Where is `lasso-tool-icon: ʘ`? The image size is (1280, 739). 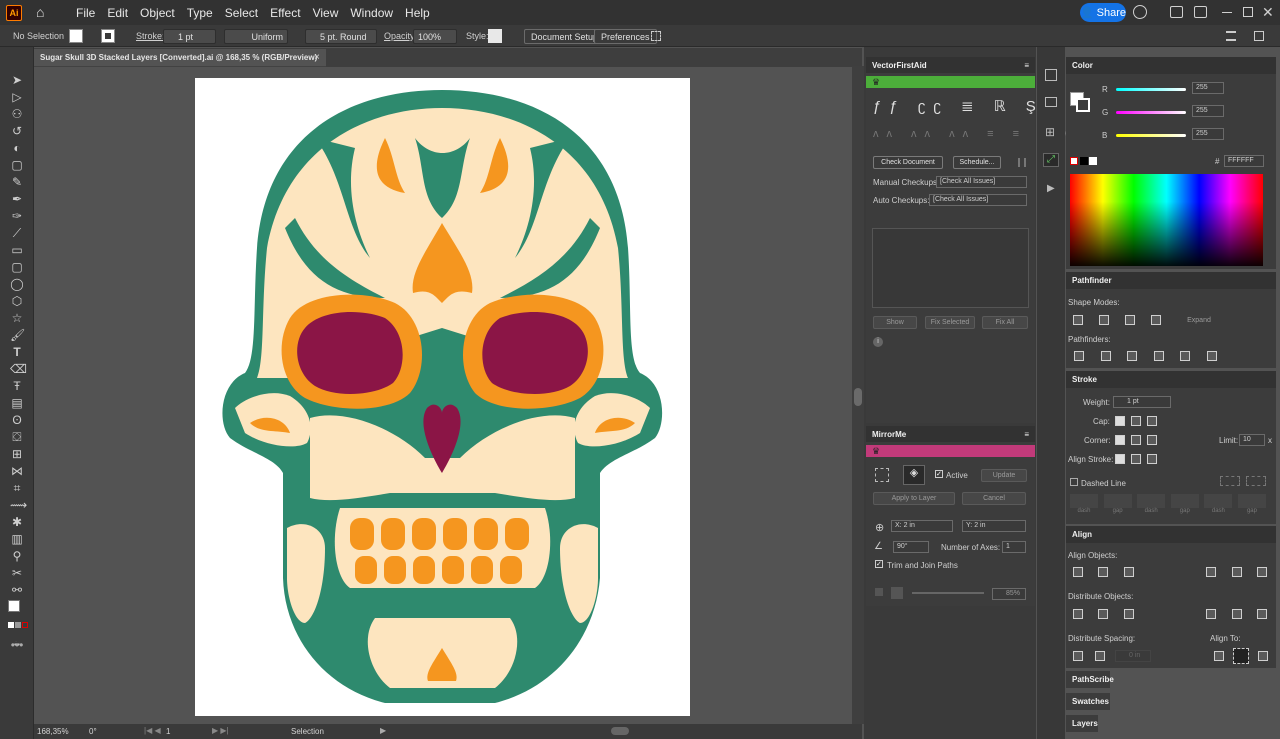
lasso-tool-icon: ʘ is located at coordinates (17, 420).